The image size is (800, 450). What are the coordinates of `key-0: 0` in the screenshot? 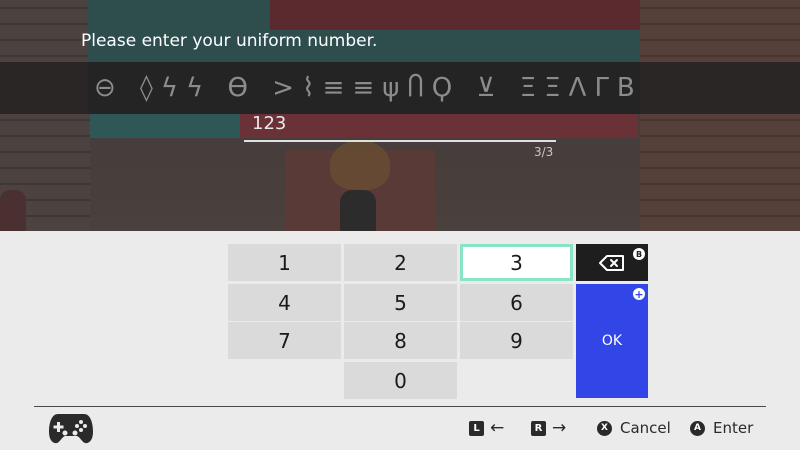 It's located at (400, 380).